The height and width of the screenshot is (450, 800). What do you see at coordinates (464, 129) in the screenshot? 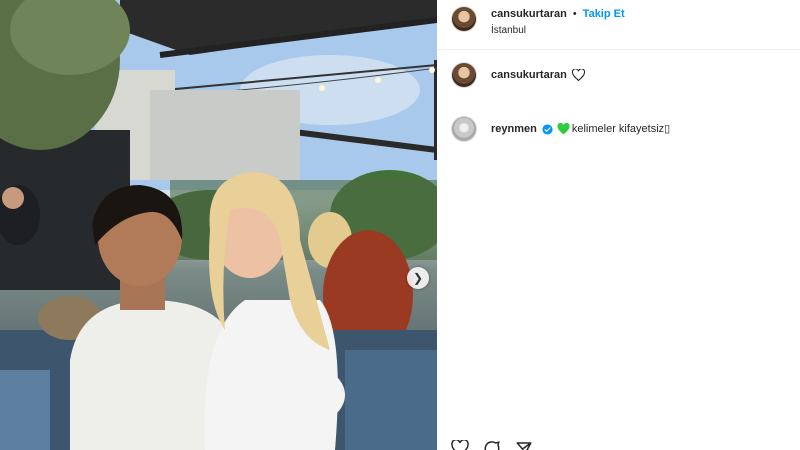
I see `commenter-avatar` at bounding box center [464, 129].